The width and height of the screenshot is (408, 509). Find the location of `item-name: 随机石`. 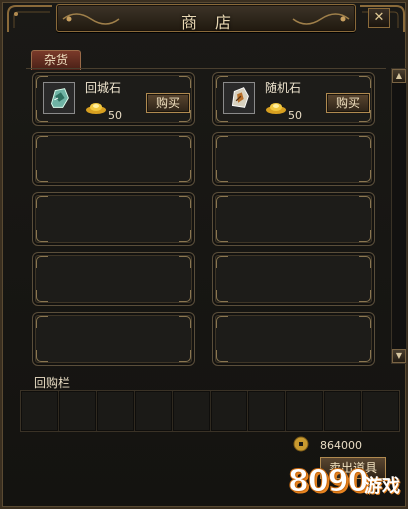

item-name: 随机石 is located at coordinates (283, 88).